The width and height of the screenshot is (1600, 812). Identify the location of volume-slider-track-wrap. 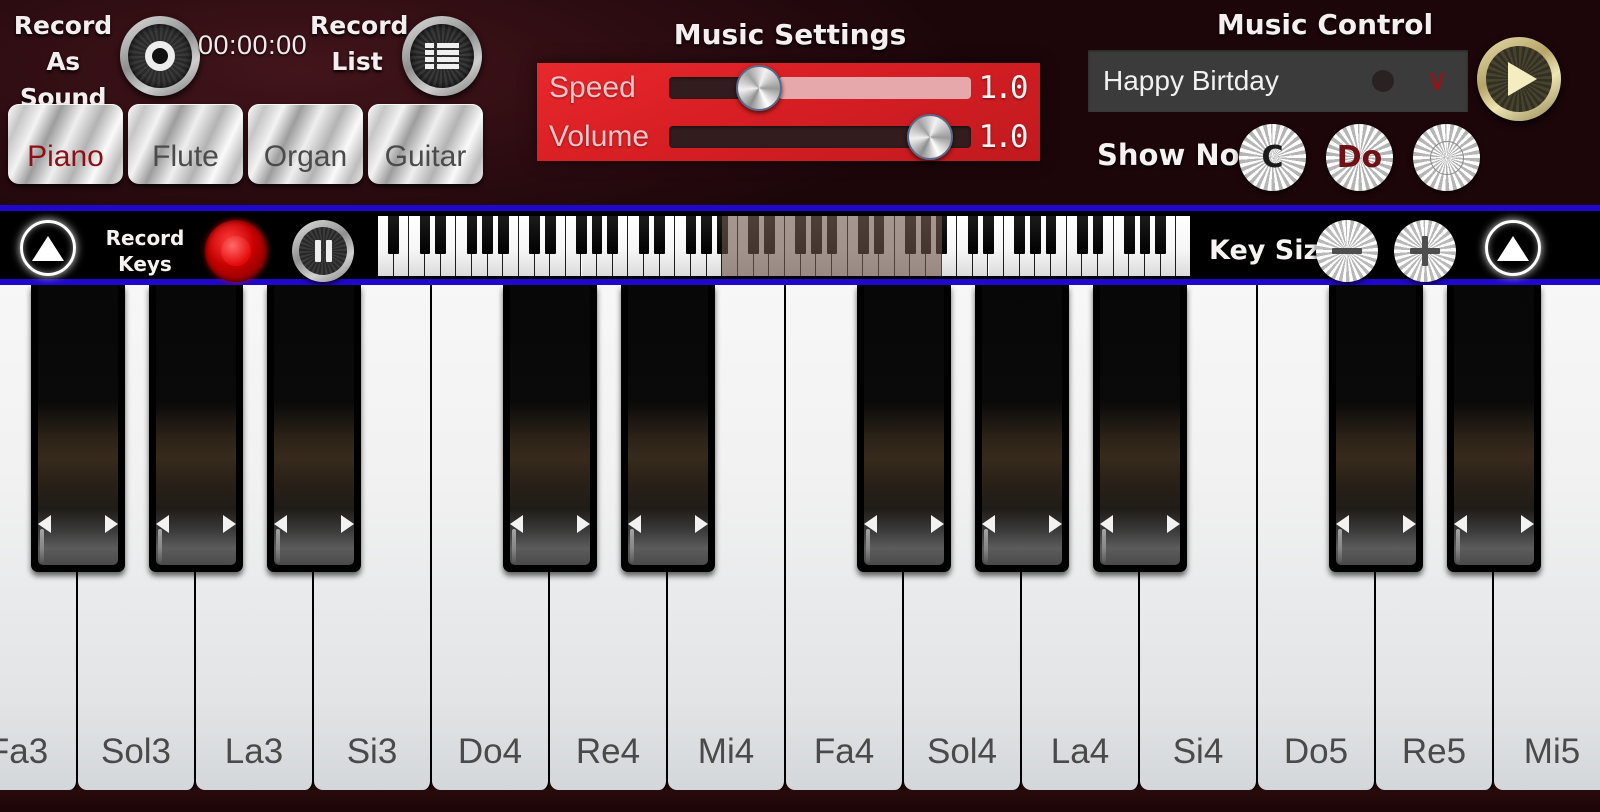
(820, 136).